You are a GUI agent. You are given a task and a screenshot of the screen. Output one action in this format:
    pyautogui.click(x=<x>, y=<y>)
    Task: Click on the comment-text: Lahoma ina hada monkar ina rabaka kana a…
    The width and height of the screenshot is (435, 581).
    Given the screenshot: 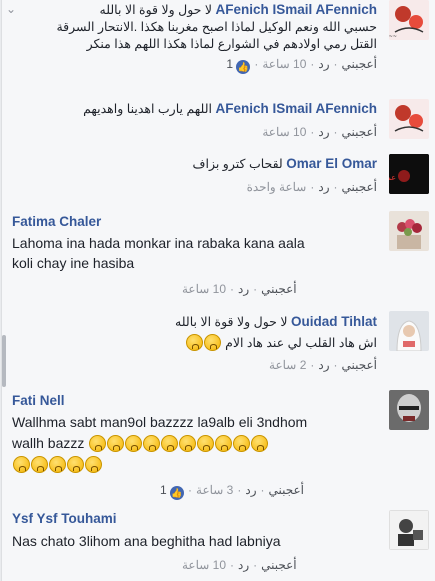 What is the action you would take?
    pyautogui.click(x=158, y=243)
    